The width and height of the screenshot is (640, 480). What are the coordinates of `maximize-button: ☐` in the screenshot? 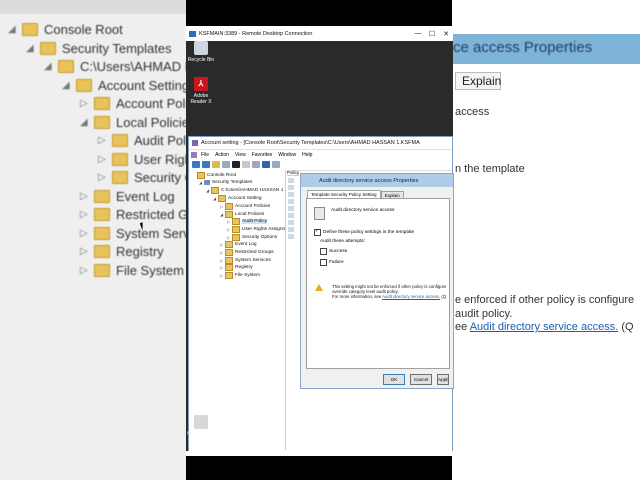 It's located at (432, 34).